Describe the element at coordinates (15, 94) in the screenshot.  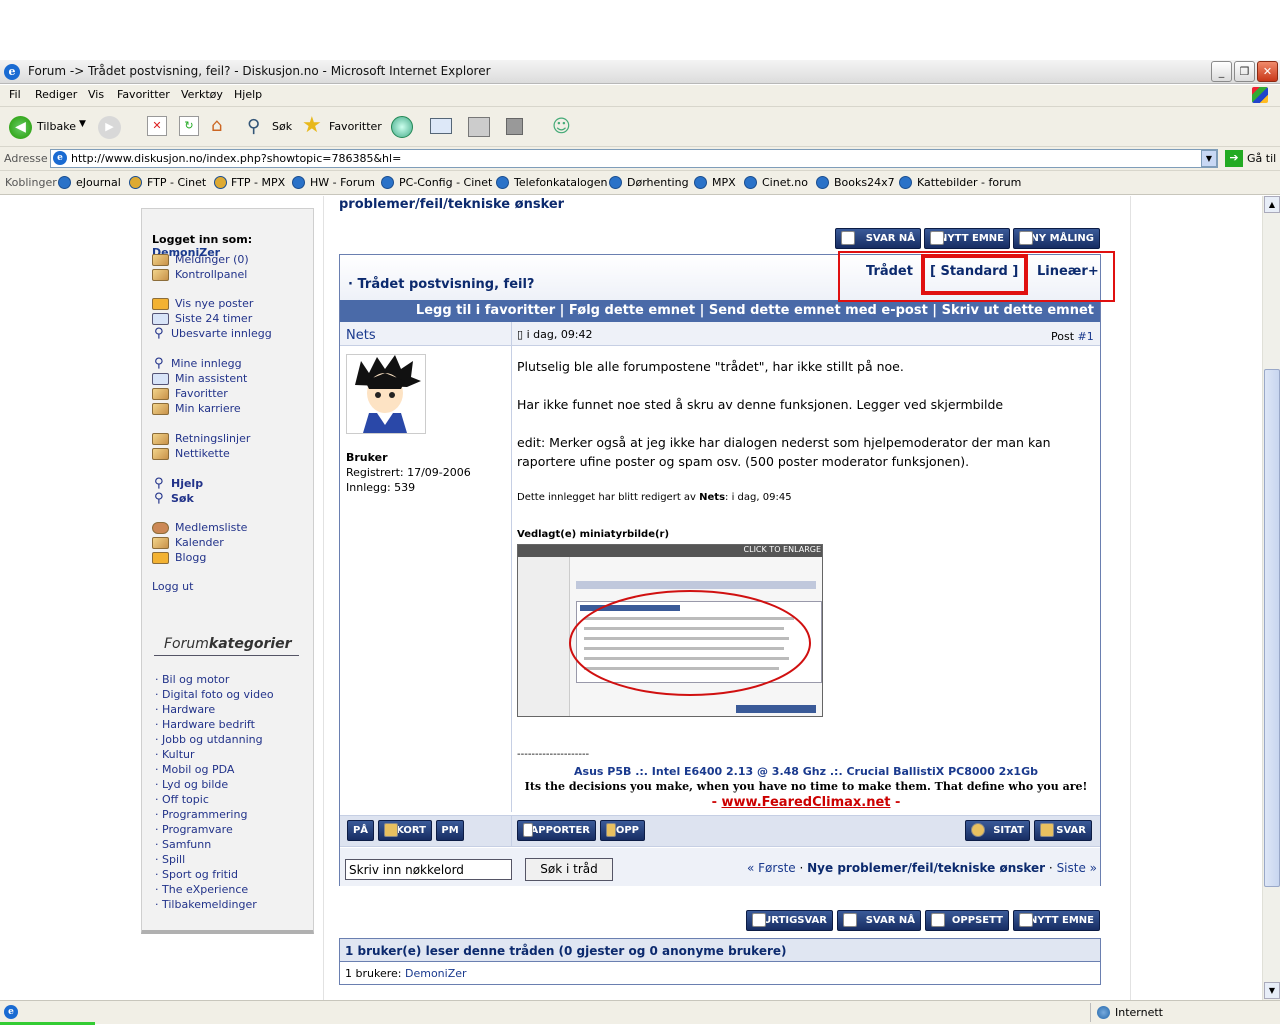
I see `menu-file: Fil` at that location.